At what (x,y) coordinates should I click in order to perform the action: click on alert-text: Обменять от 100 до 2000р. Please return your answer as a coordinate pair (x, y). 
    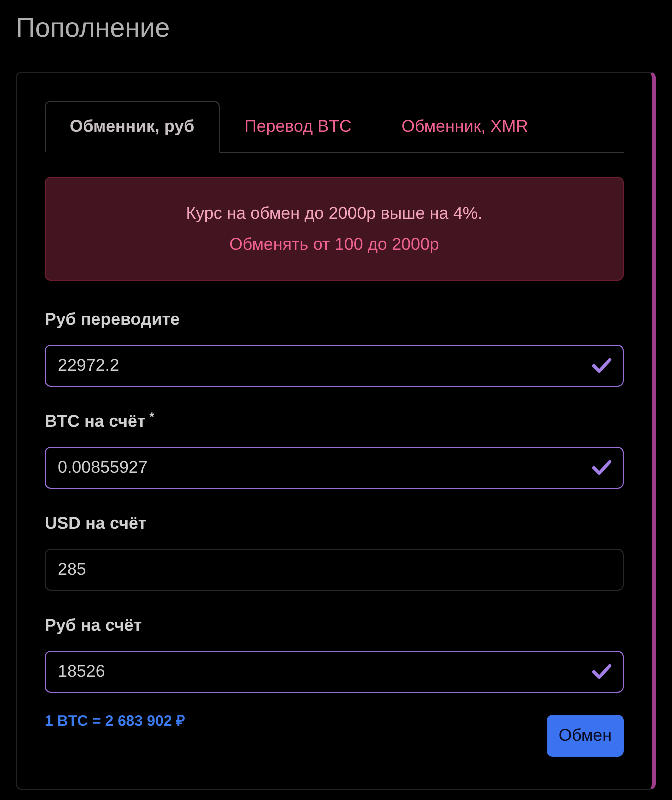
    Looking at the image, I should click on (335, 245).